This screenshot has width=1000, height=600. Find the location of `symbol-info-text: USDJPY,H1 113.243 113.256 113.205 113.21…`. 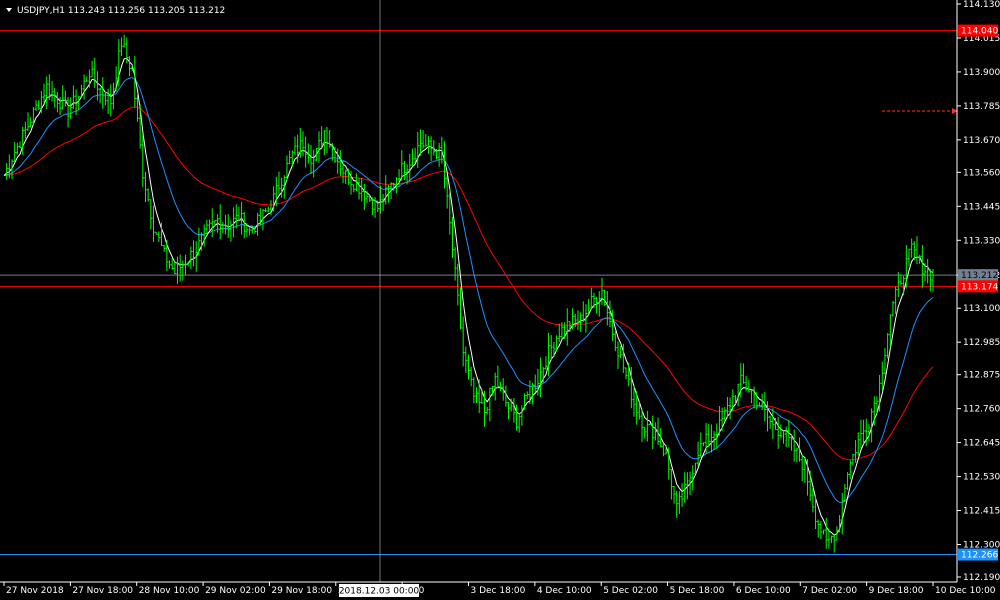

symbol-info-text: USDJPY,H1 113.243 113.256 113.205 113.21… is located at coordinates (121, 11).